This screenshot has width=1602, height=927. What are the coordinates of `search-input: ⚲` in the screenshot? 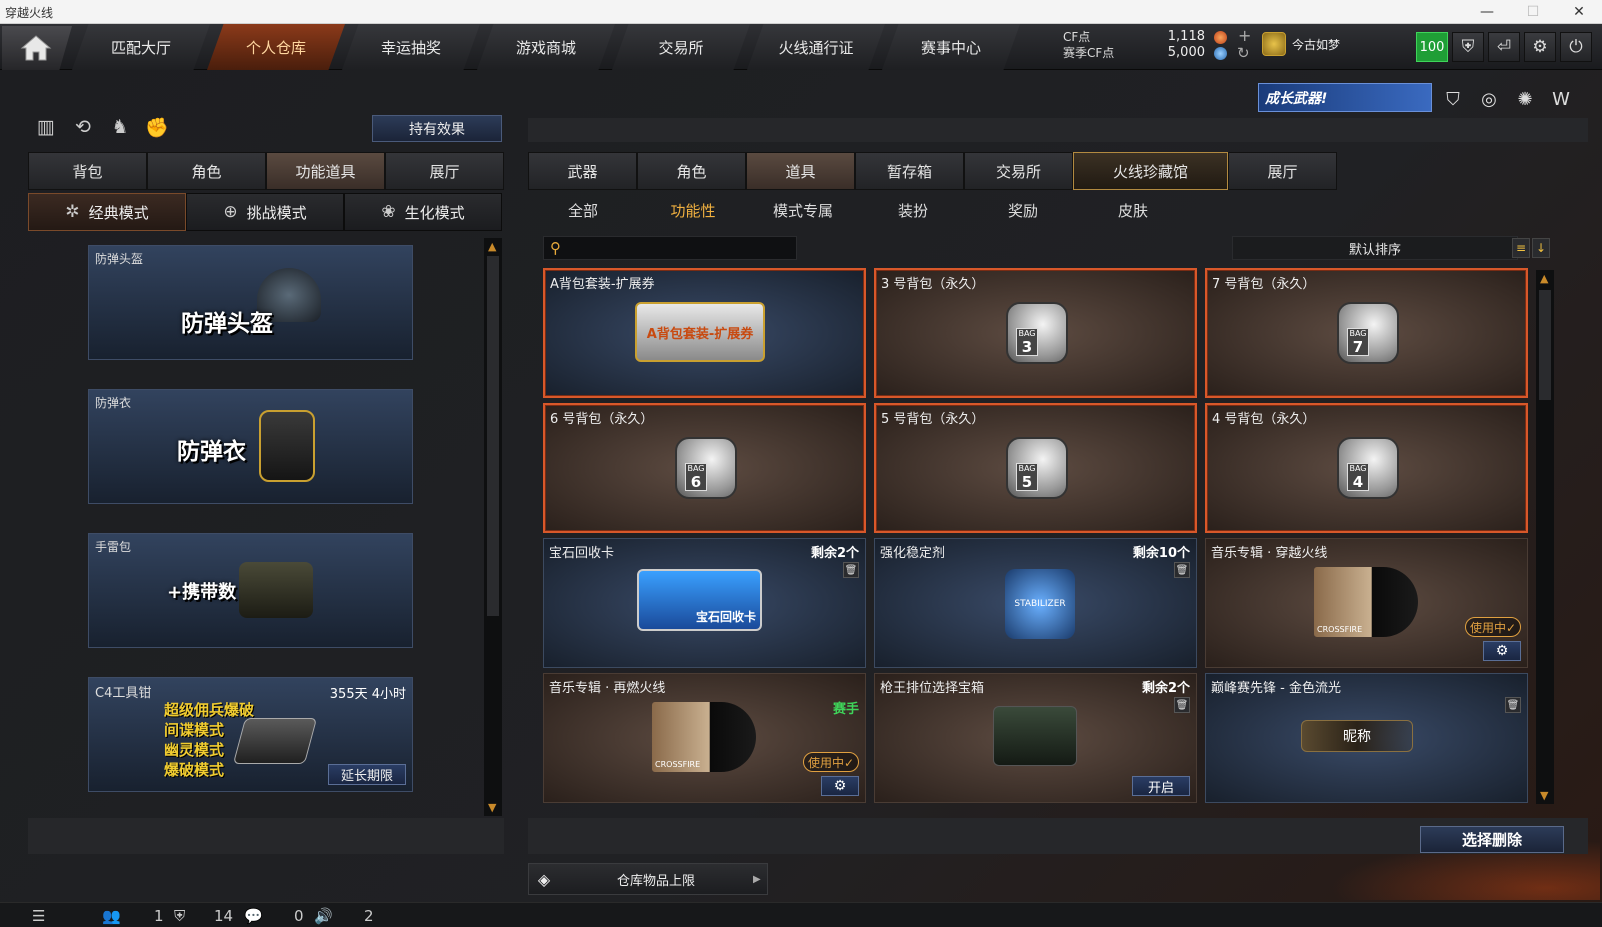 It's located at (670, 248).